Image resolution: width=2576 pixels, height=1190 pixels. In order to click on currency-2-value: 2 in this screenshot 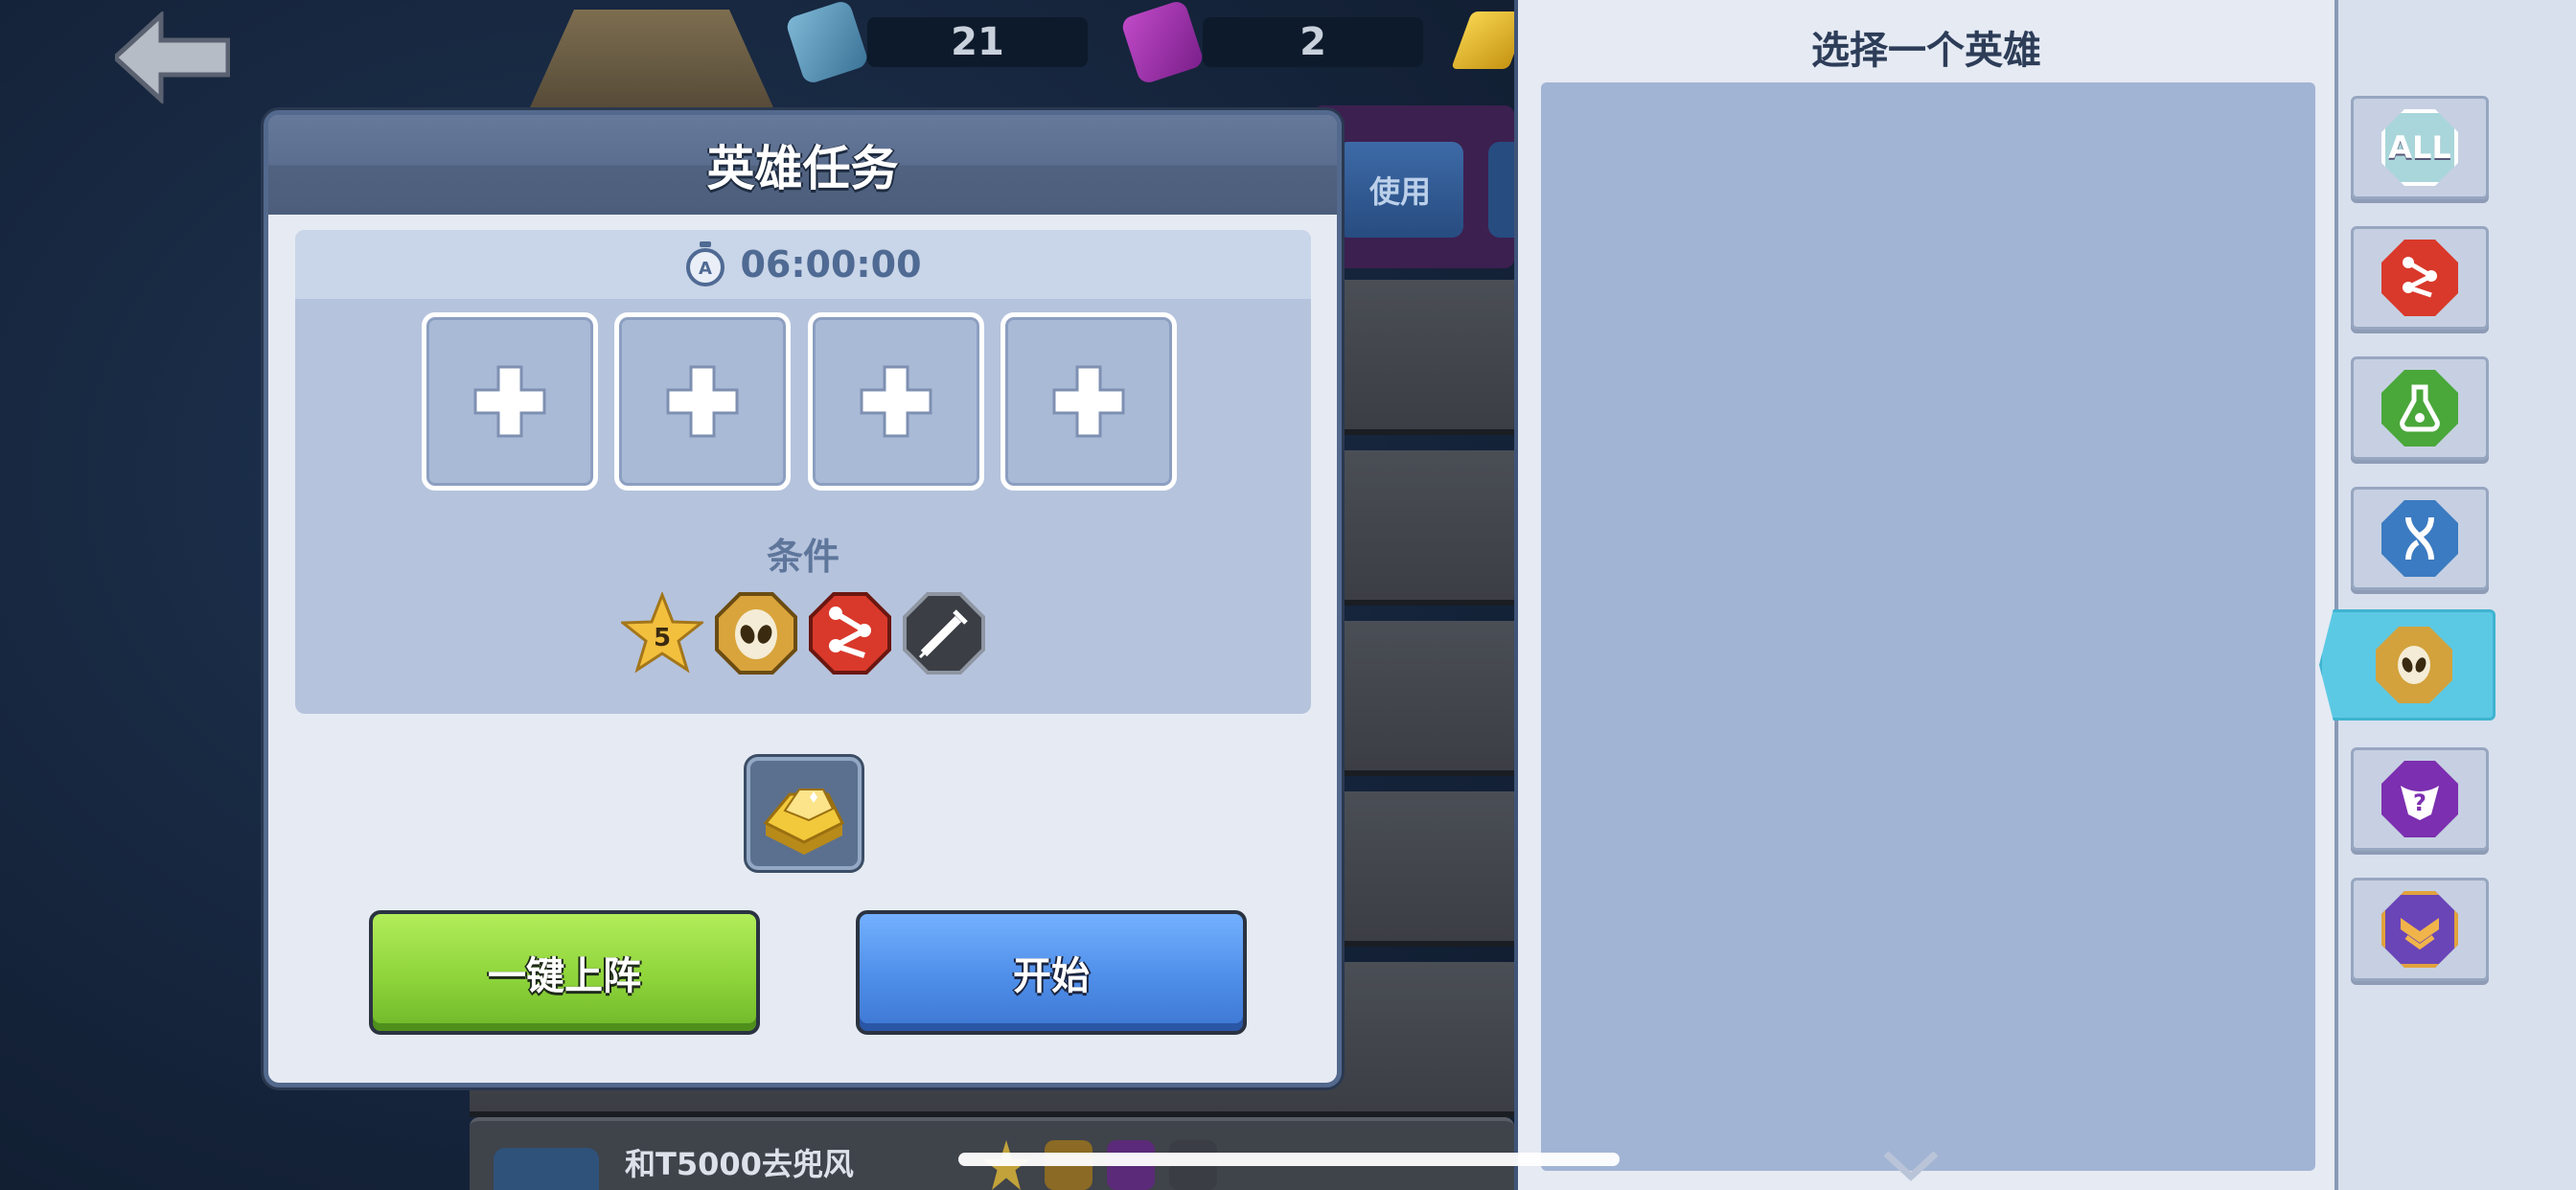, I will do `click(1313, 42)`.